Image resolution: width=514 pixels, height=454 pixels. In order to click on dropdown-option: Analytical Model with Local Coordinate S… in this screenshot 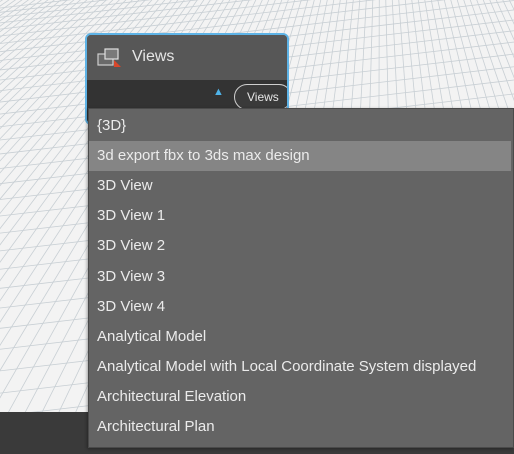, I will do `click(300, 367)`.